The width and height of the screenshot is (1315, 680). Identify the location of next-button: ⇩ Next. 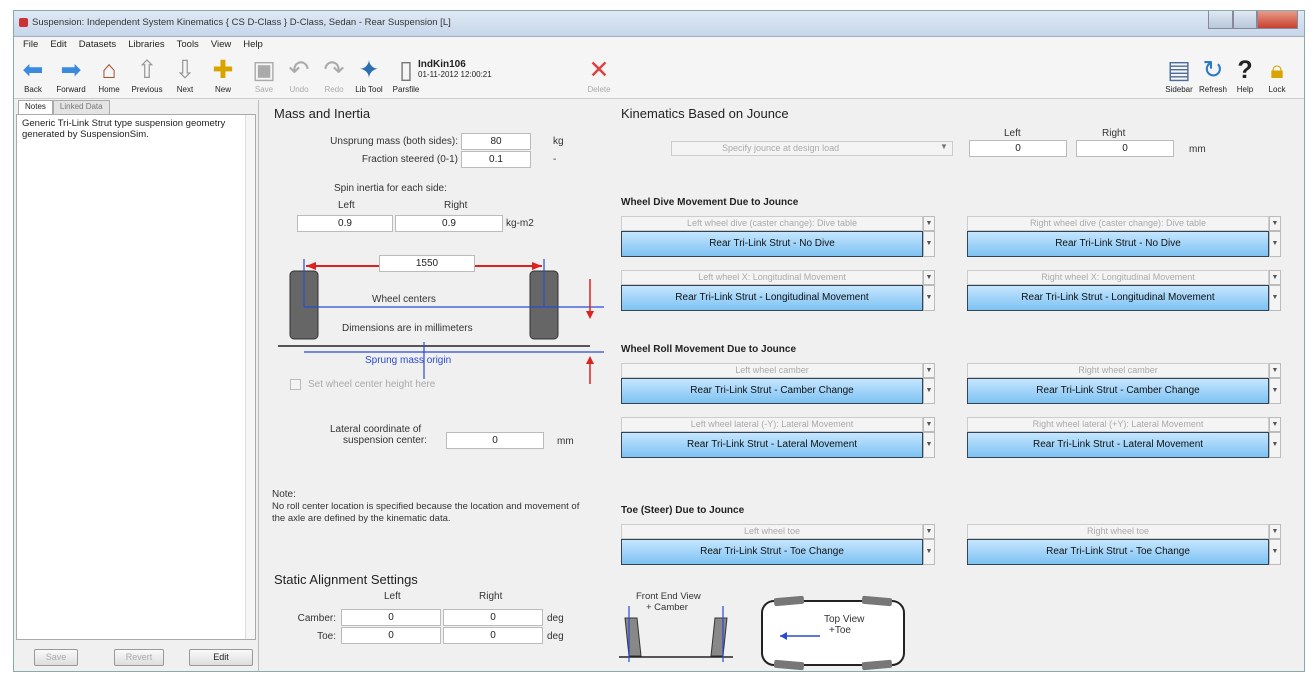
(185, 74).